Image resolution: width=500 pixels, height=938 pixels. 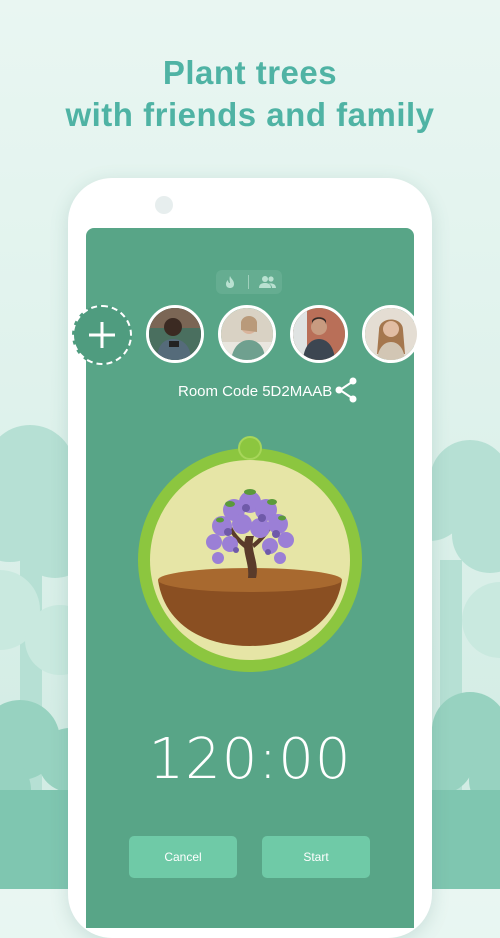 What do you see at coordinates (346, 390) in the screenshot?
I see `share-icon` at bounding box center [346, 390].